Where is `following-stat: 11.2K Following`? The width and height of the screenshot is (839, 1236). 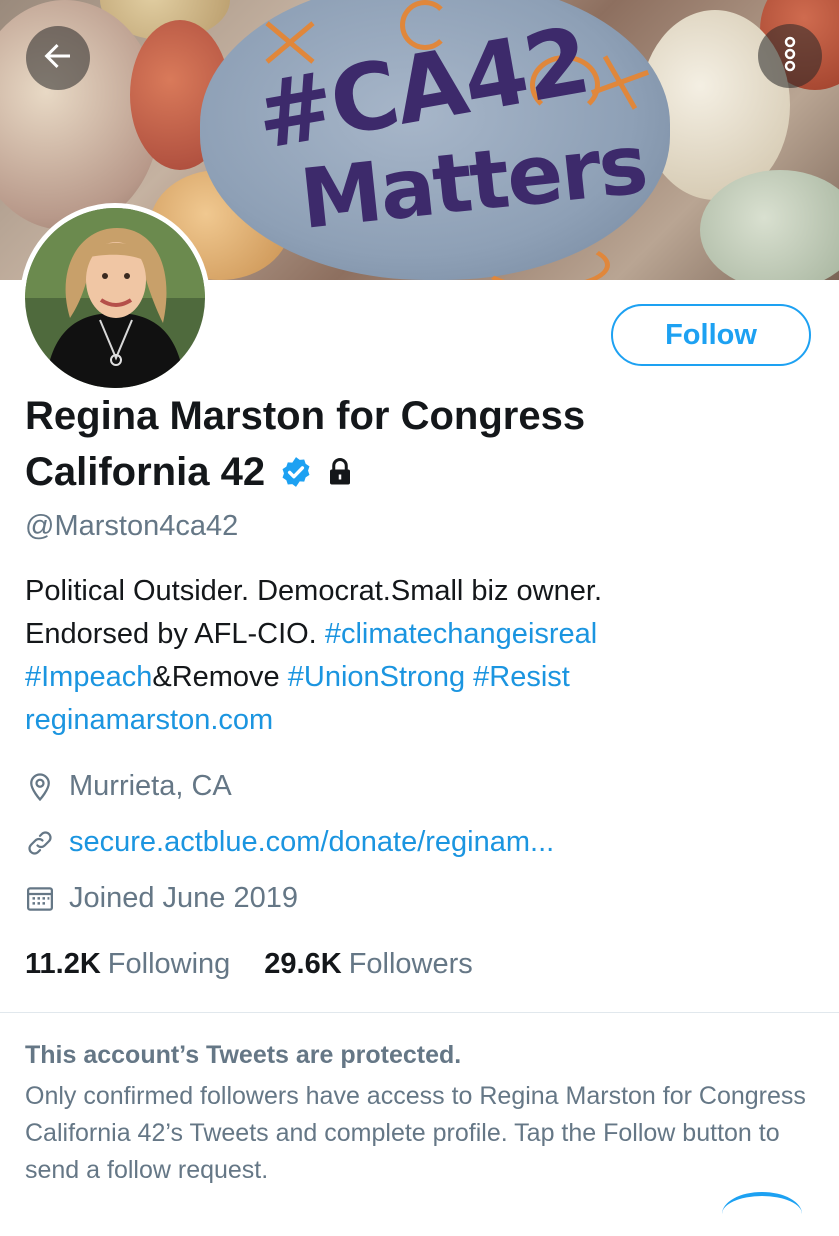
following-stat: 11.2K Following is located at coordinates (127, 964).